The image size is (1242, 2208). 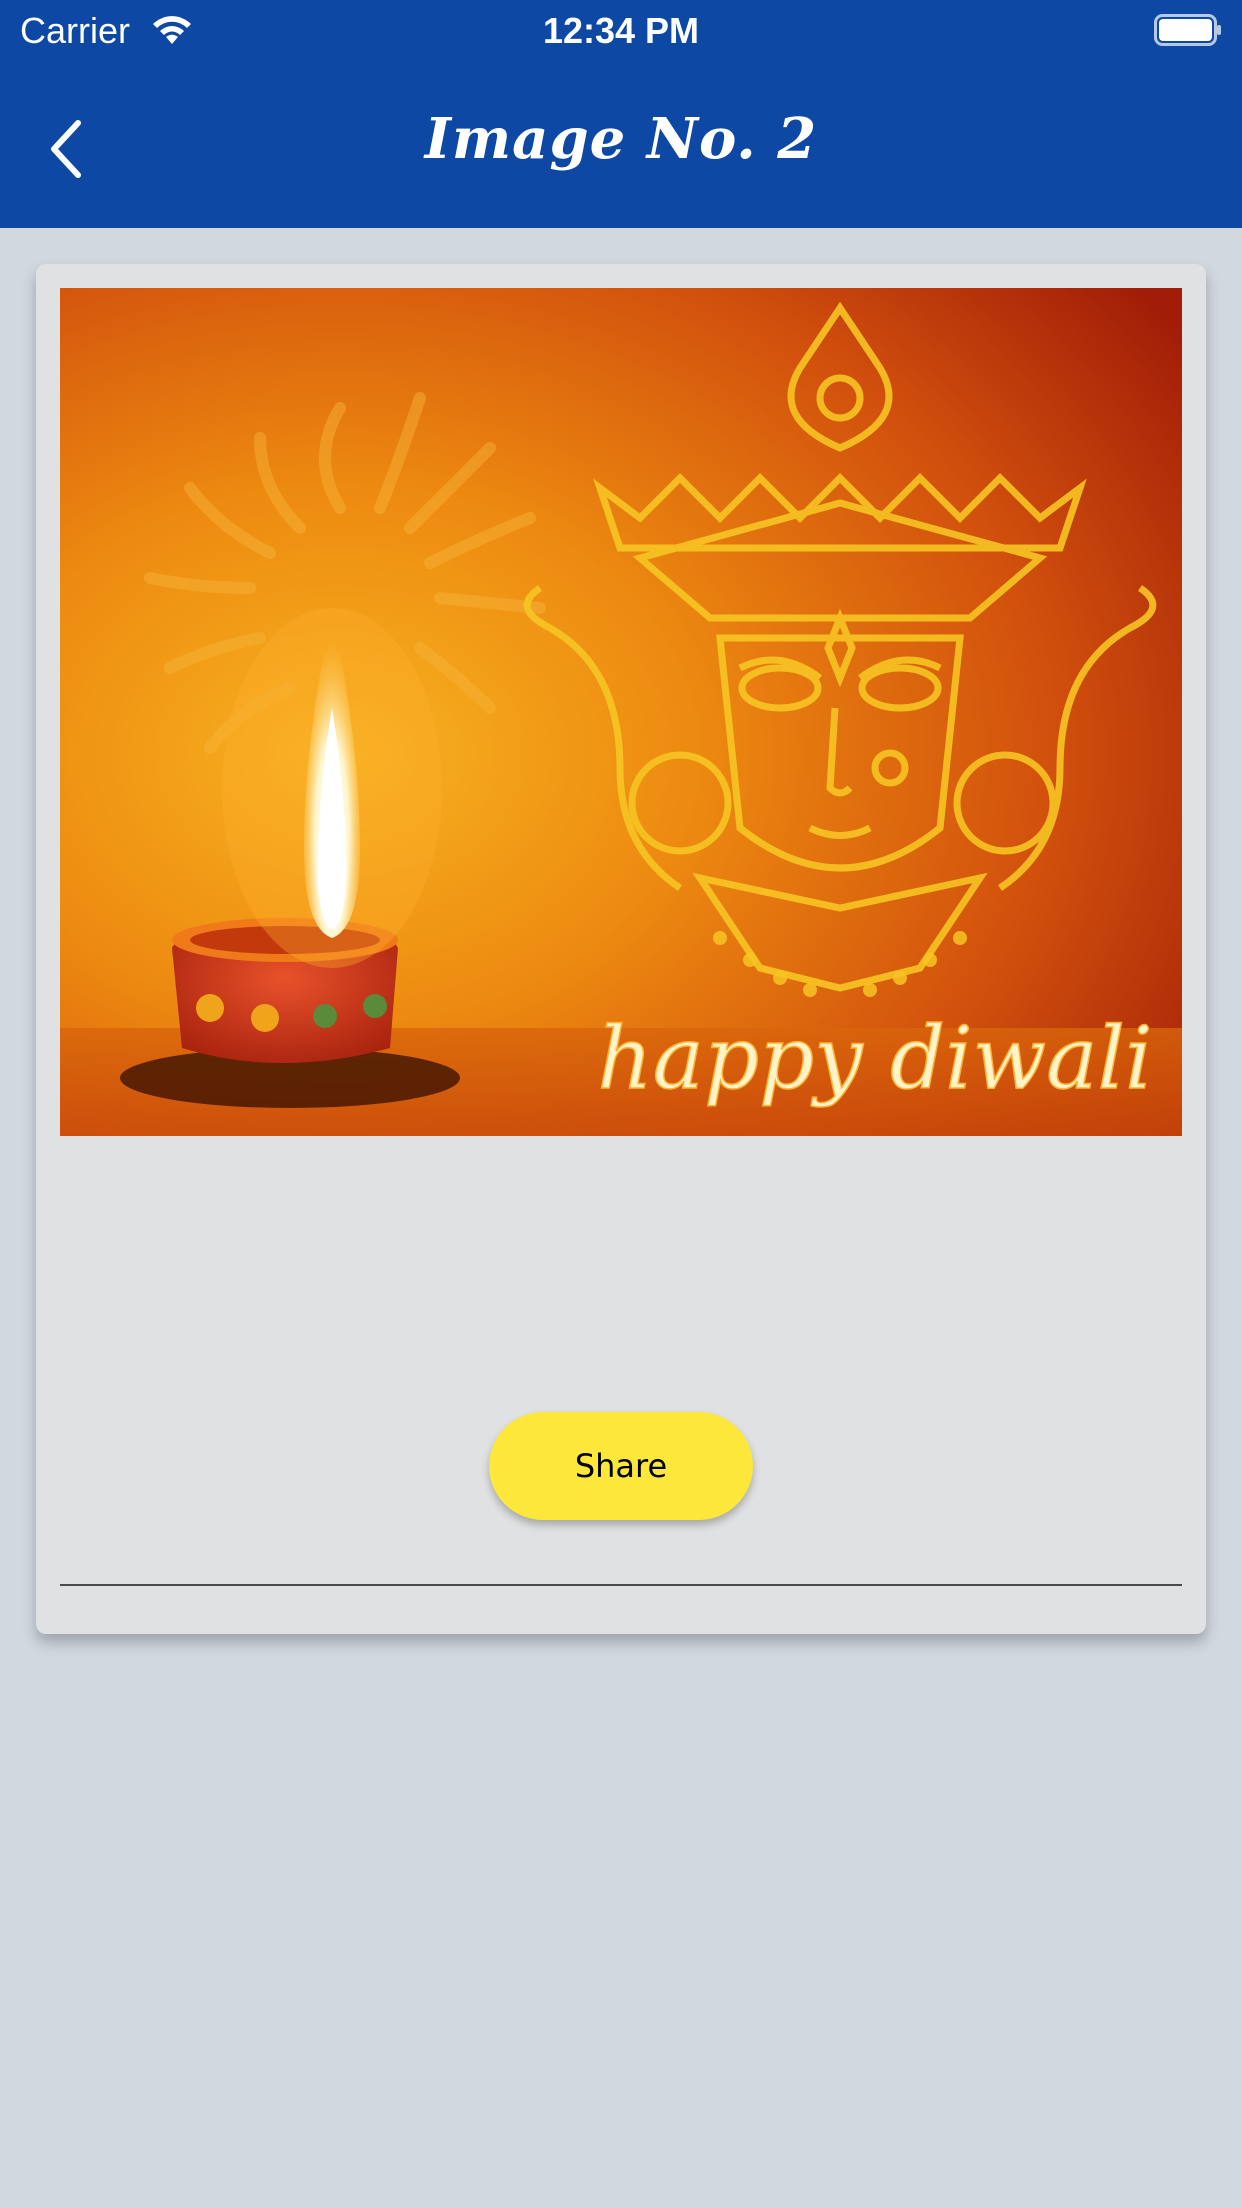 I want to click on status-bar: Carrier 12:34 PM, so click(x=621, y=31).